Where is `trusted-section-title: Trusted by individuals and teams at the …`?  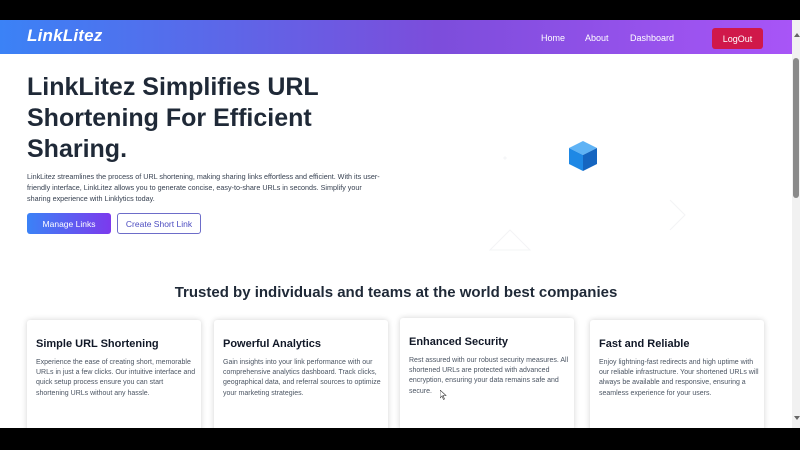 trusted-section-title: Trusted by individuals and teams at the … is located at coordinates (396, 292).